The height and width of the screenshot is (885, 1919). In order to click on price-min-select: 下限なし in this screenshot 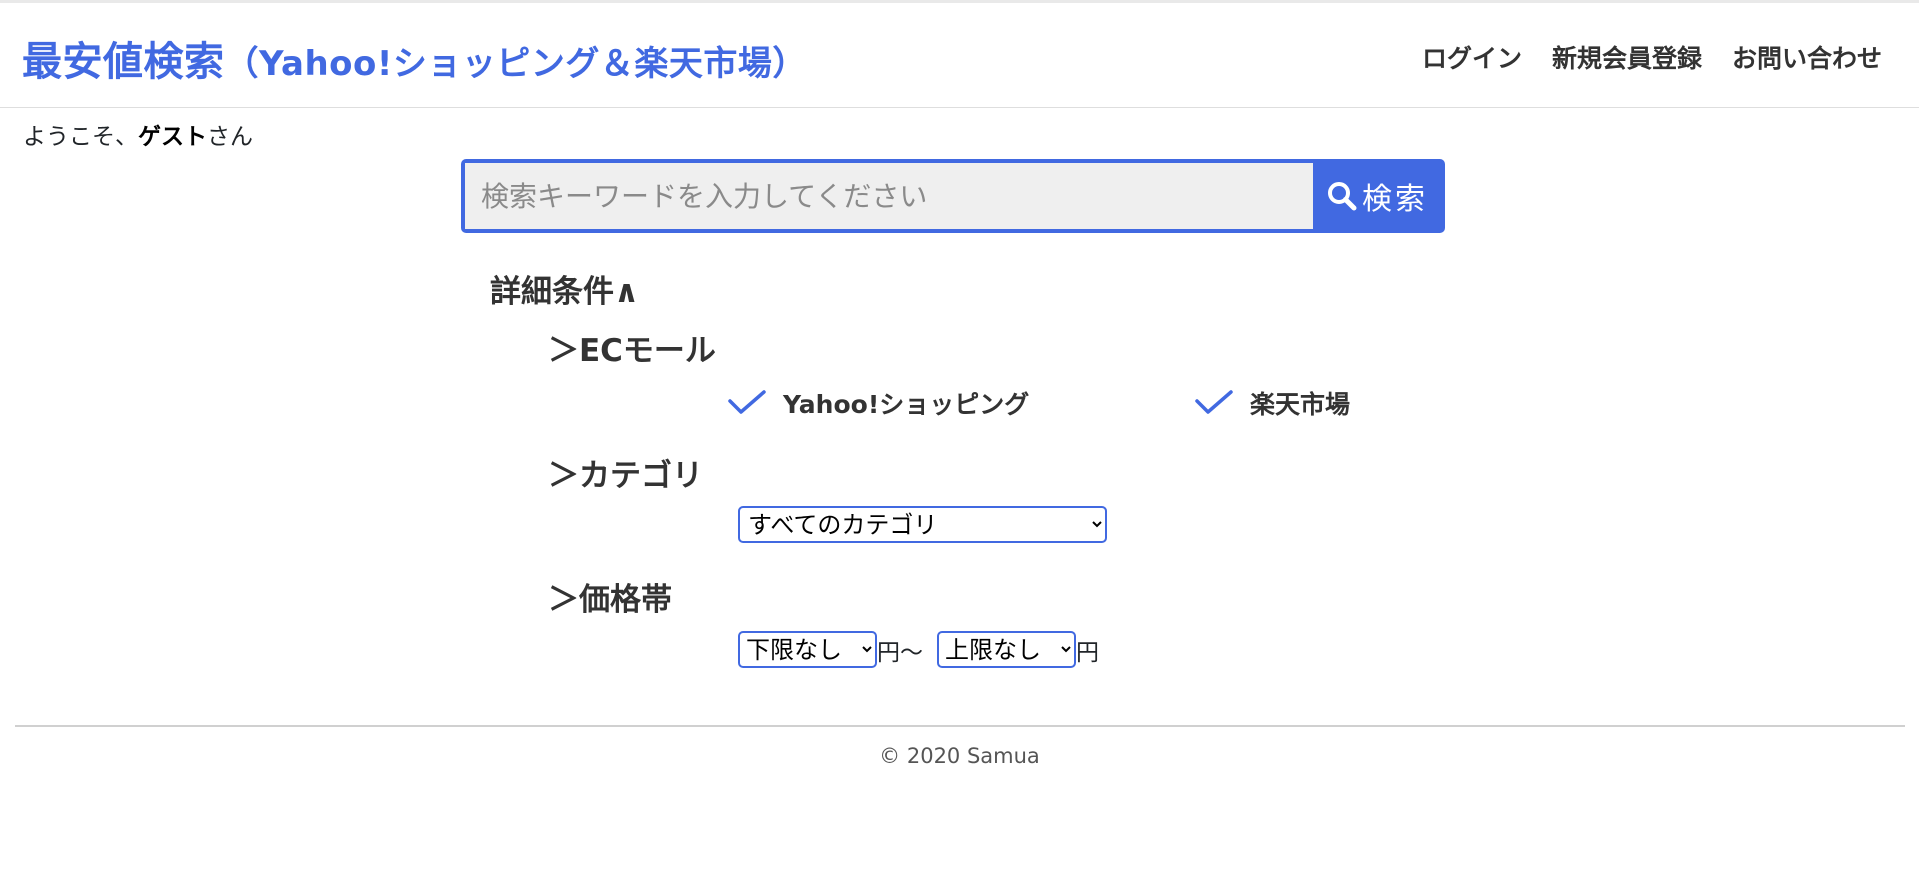, I will do `click(807, 649)`.